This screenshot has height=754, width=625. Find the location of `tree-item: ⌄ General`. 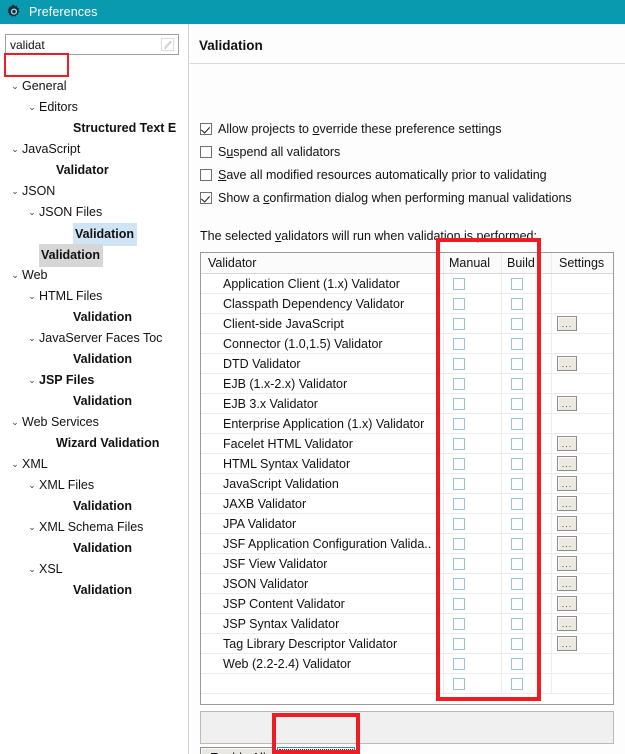

tree-item: ⌄ General is located at coordinates (94, 86).